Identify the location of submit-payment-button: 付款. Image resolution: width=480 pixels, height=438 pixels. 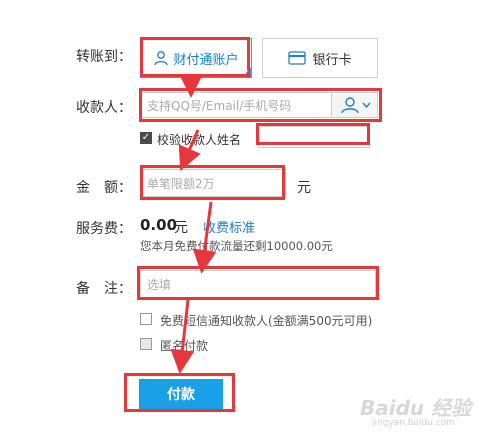
(181, 394).